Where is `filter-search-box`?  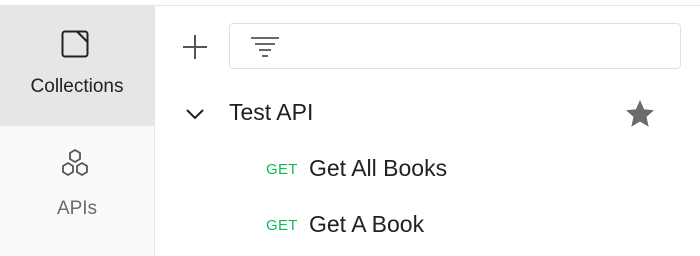
filter-search-box is located at coordinates (455, 46).